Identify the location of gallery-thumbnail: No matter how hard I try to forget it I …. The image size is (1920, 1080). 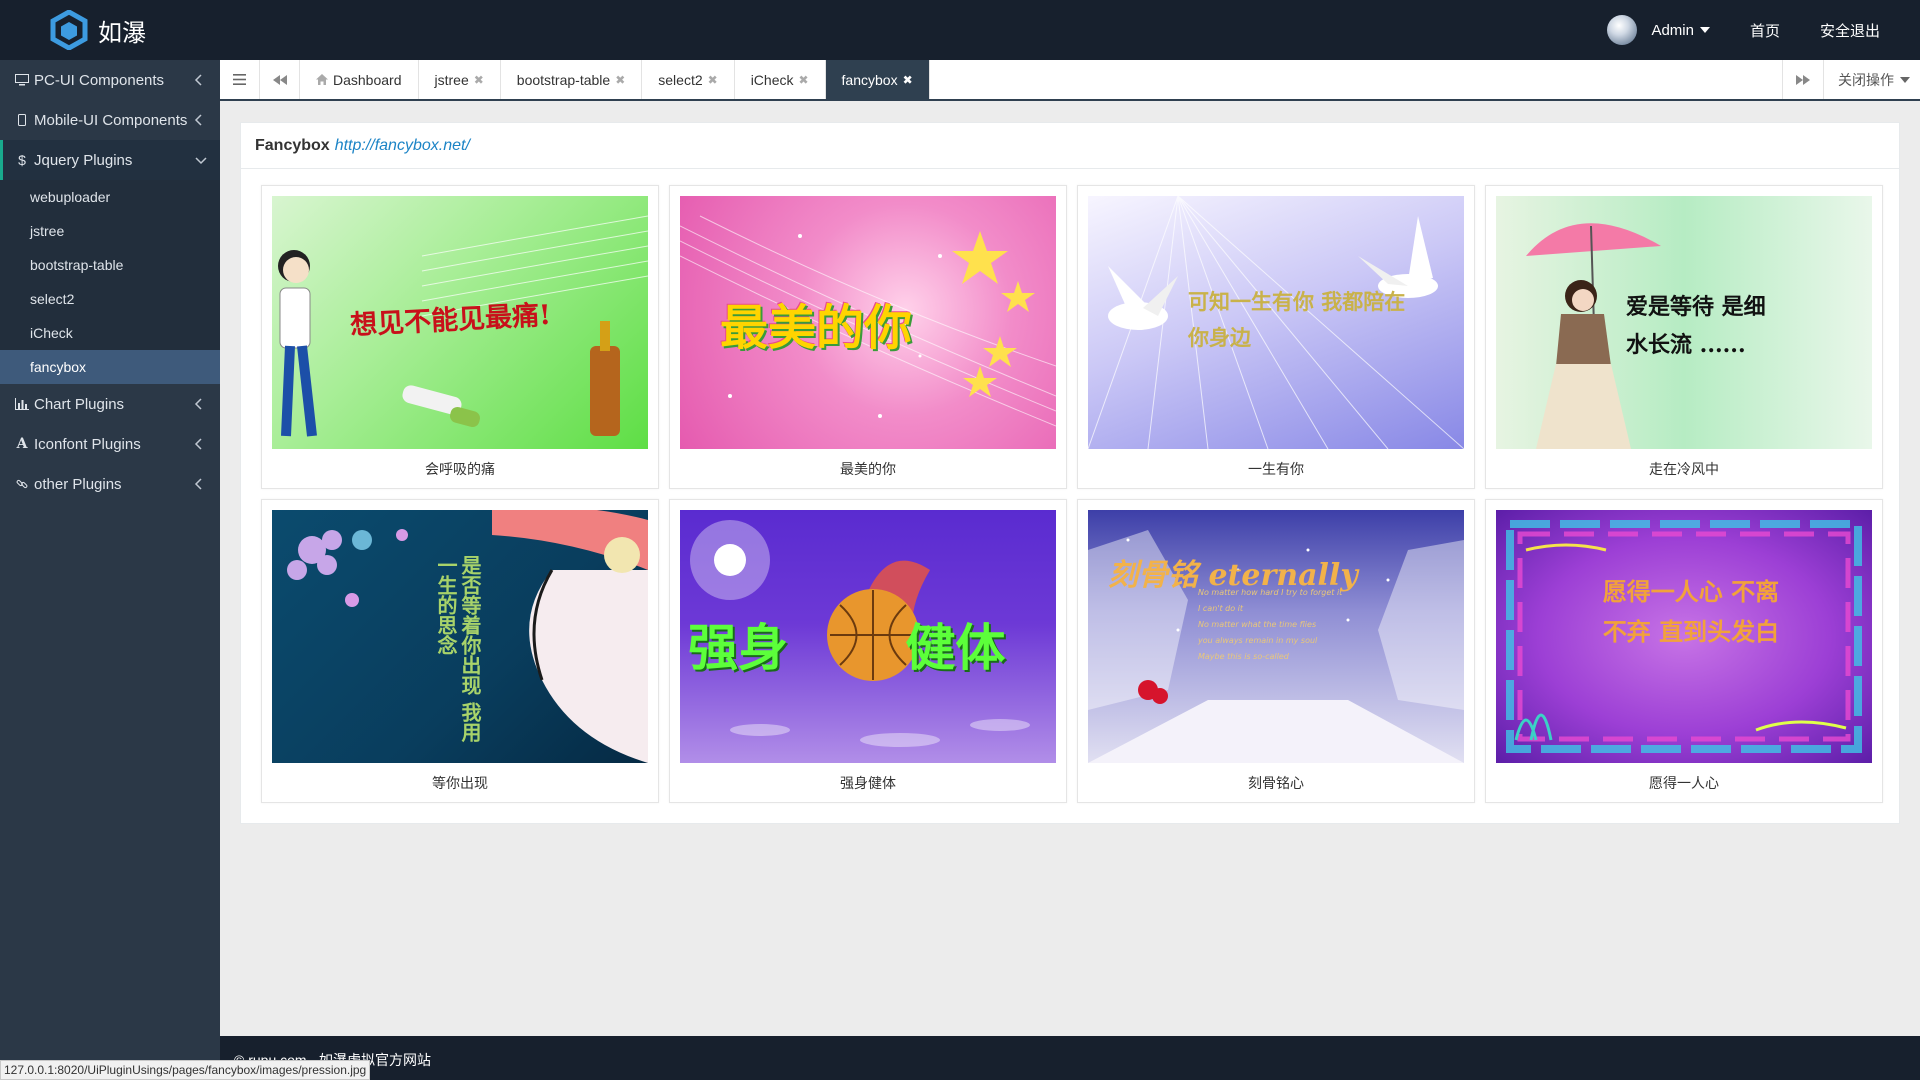
(1276, 636).